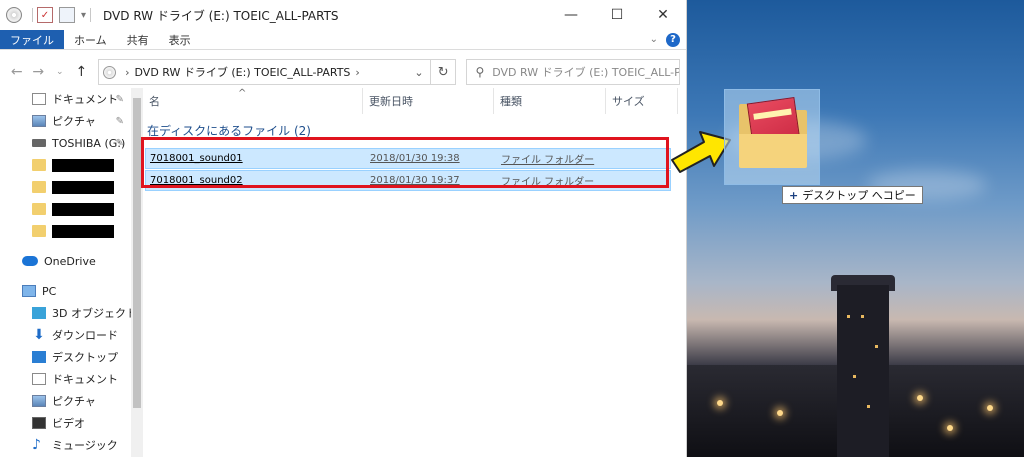 This screenshot has width=1024, height=457. What do you see at coordinates (863, 371) in the screenshot?
I see `tower` at bounding box center [863, 371].